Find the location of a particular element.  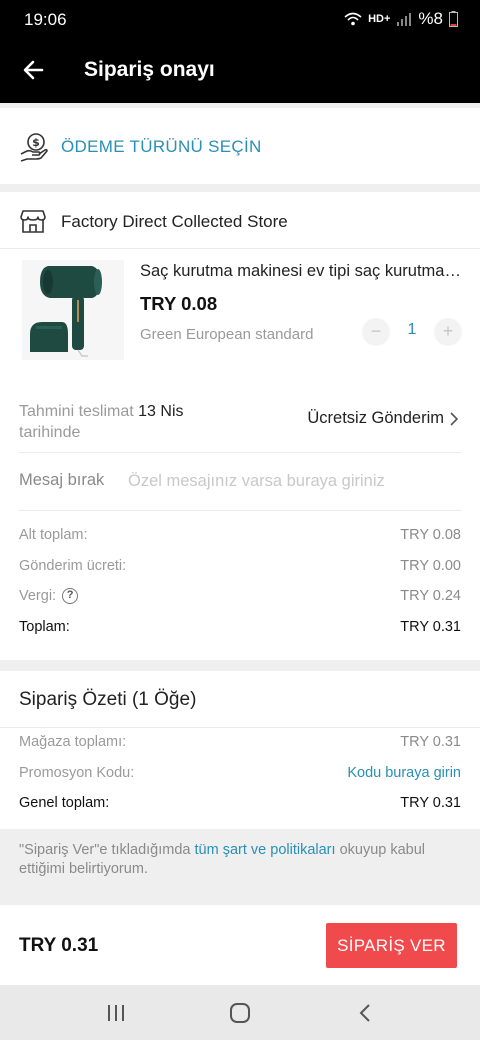

shipping-fee-value: TRY 0.00 is located at coordinates (430, 566).